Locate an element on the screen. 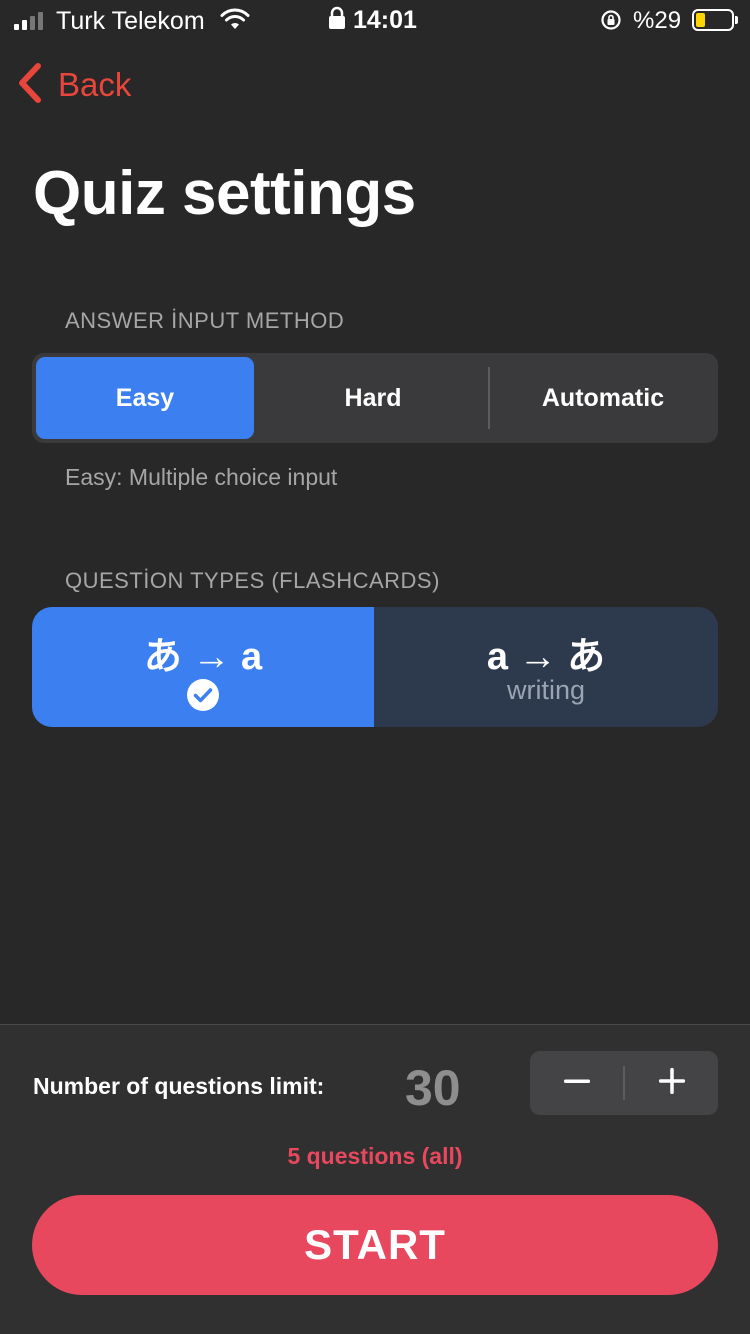 The width and height of the screenshot is (750, 1334). status-bar: Turk Telekom 14:01 %29 is located at coordinates (375, 20).